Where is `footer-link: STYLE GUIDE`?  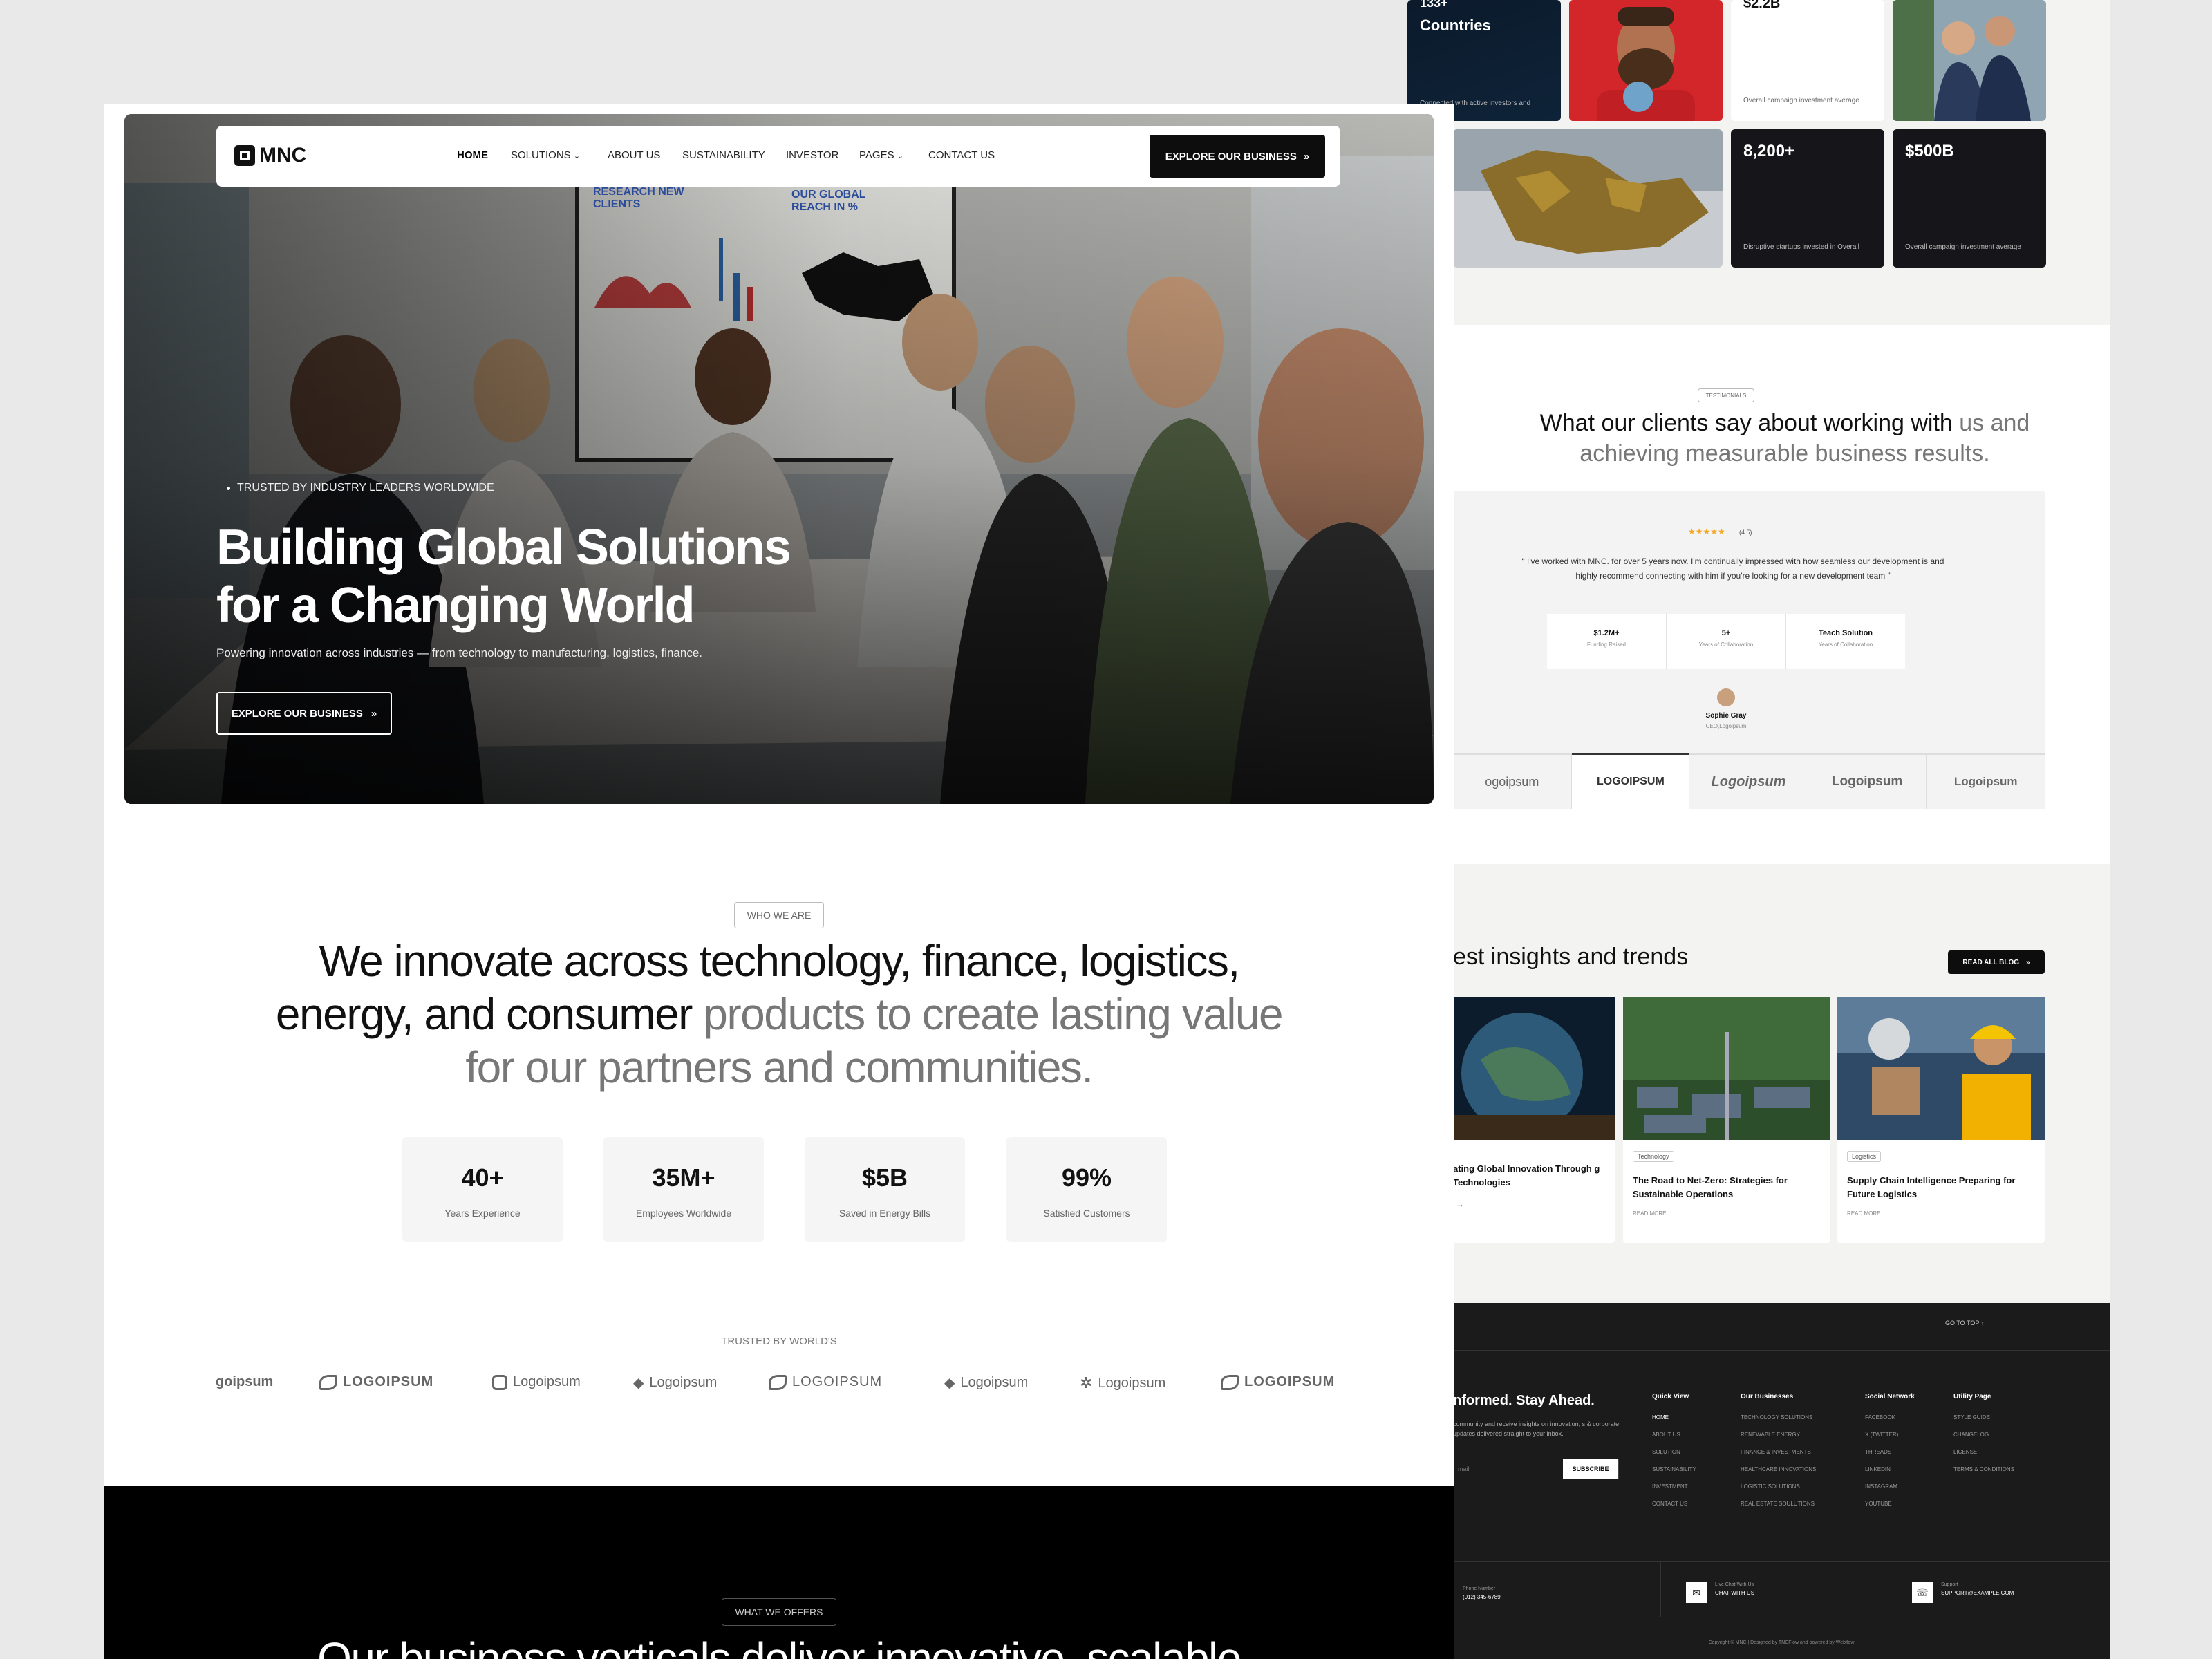
footer-link: STYLE GUIDE is located at coordinates (1998, 1418).